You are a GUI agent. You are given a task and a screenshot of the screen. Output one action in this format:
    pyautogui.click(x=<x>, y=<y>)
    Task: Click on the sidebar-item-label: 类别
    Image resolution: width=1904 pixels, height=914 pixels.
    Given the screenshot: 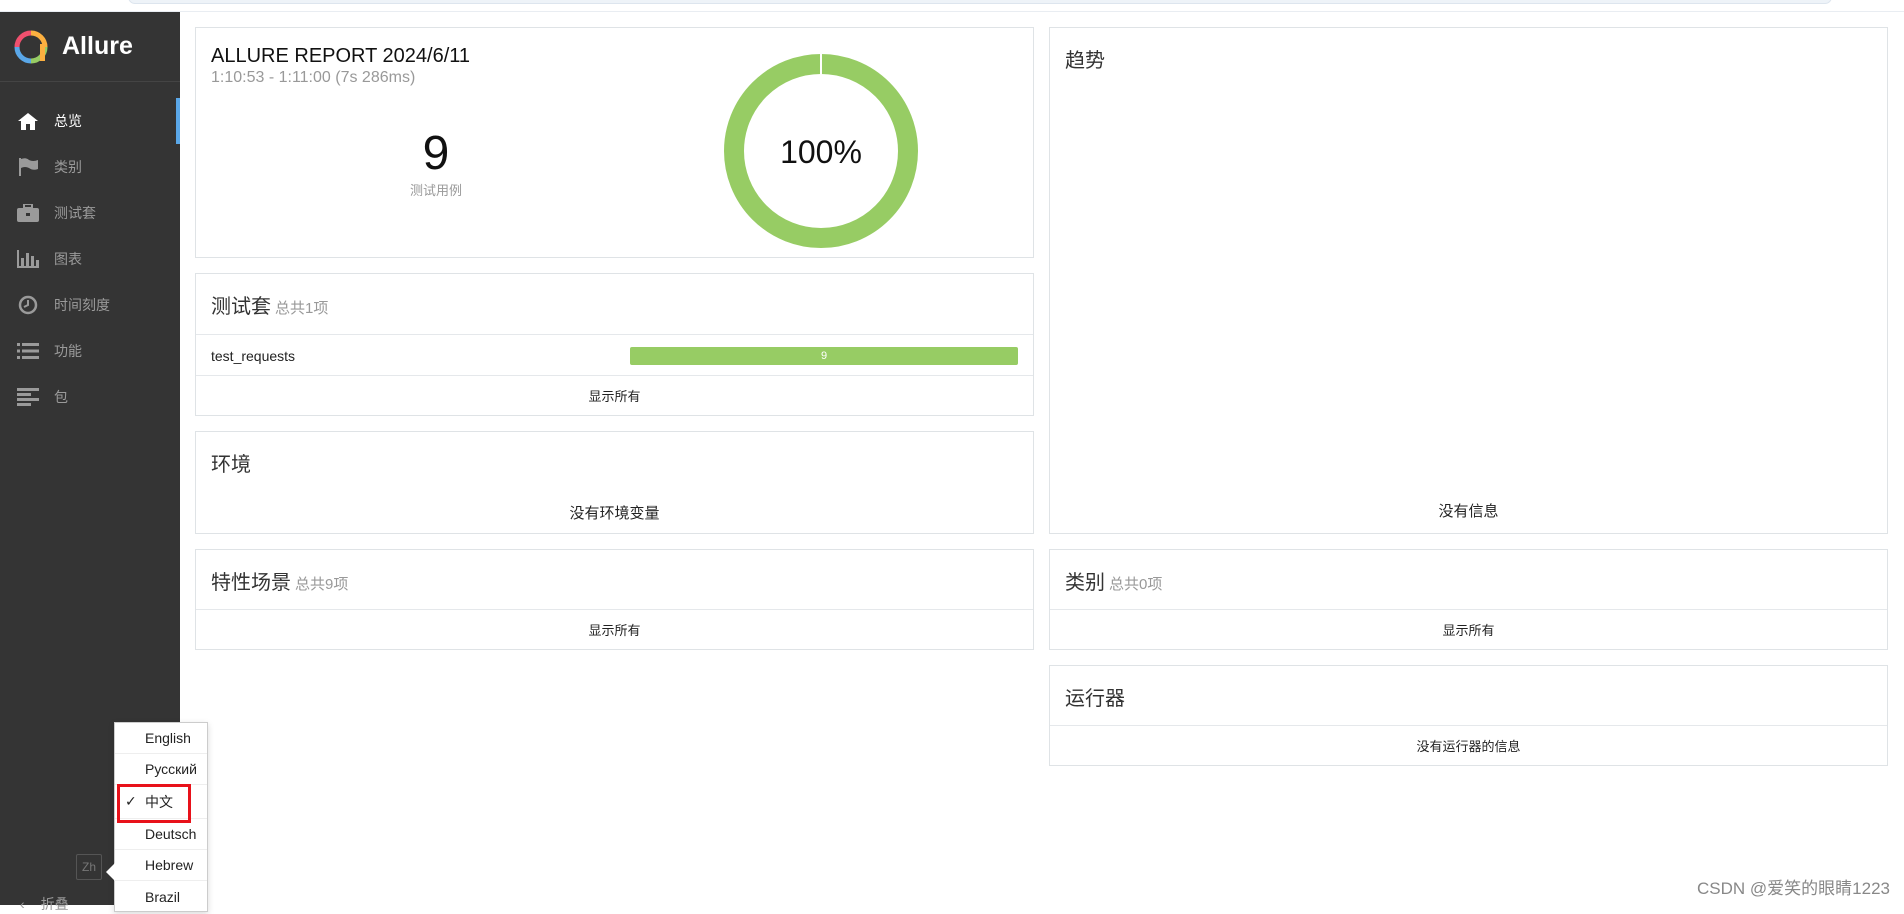 What is the action you would take?
    pyautogui.click(x=68, y=167)
    